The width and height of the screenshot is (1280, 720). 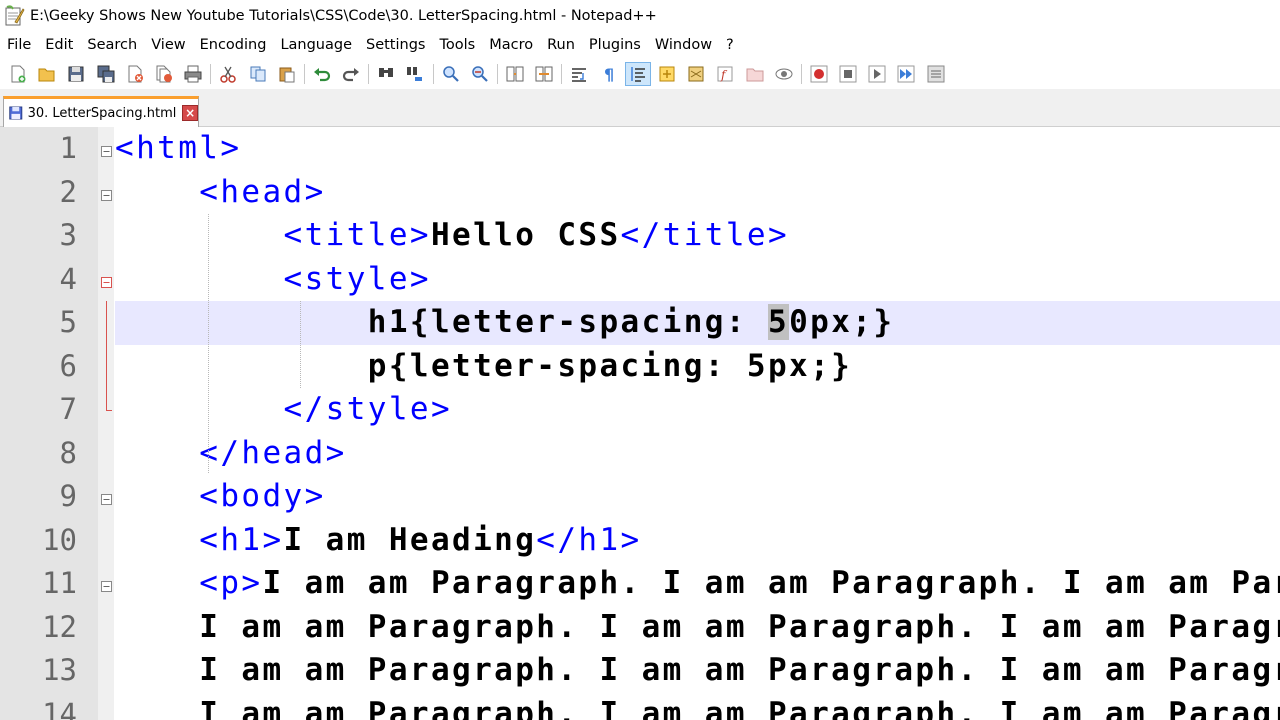 I want to click on code-line-text: <html>, so click(x=697, y=149).